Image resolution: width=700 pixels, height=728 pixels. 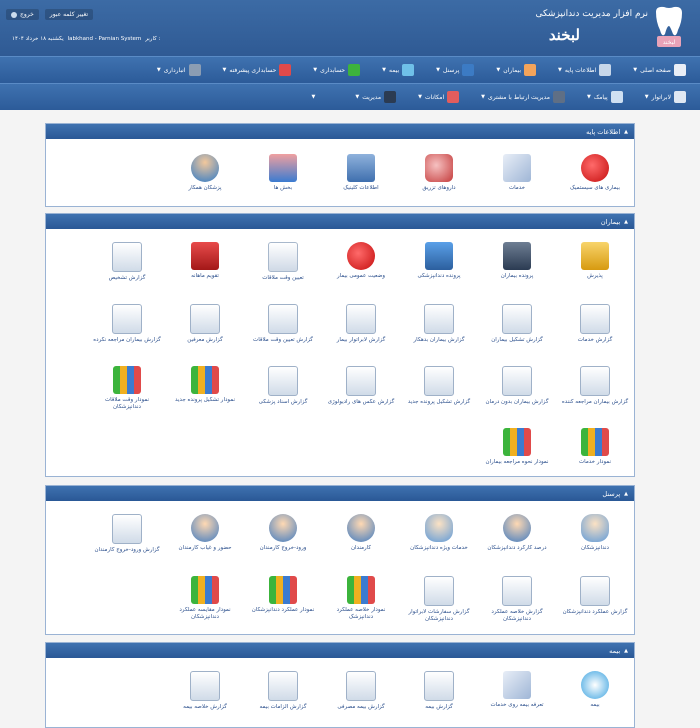 I want to click on tile-folder: پرونده دندانپزشکی, so click(x=439, y=267).